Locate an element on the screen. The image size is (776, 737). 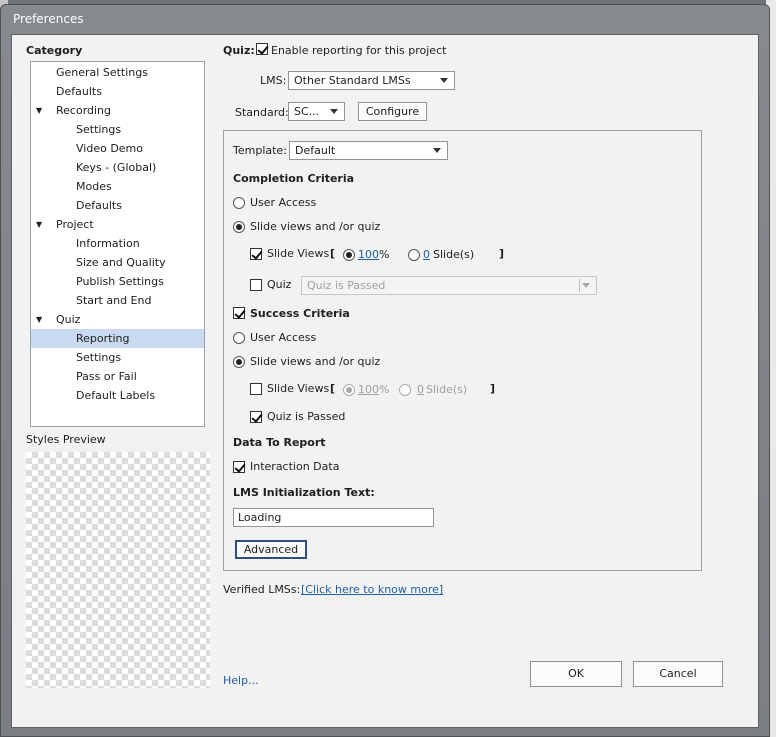
category-item-label: Publish Settings is located at coordinates (120, 281).